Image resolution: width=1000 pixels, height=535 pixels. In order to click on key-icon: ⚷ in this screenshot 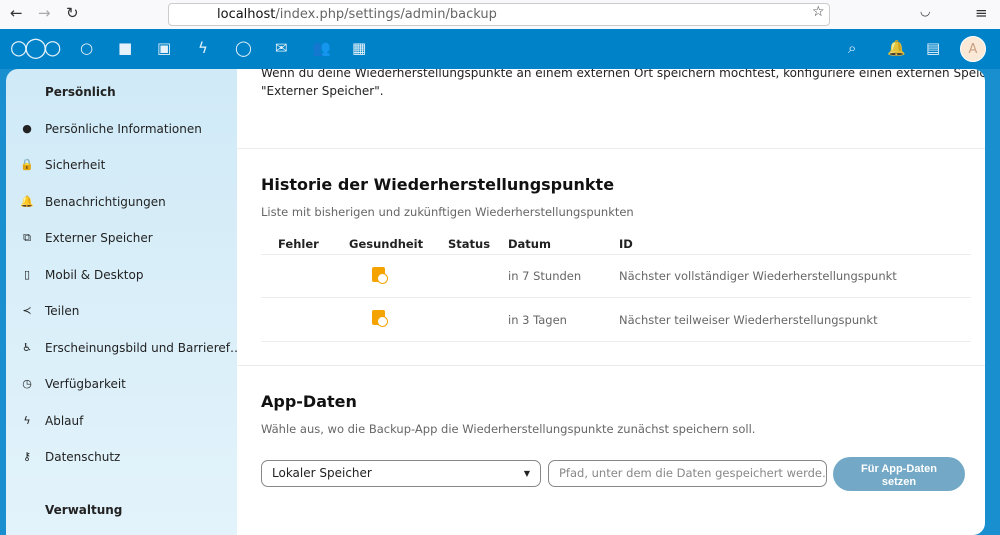, I will do `click(27, 456)`.